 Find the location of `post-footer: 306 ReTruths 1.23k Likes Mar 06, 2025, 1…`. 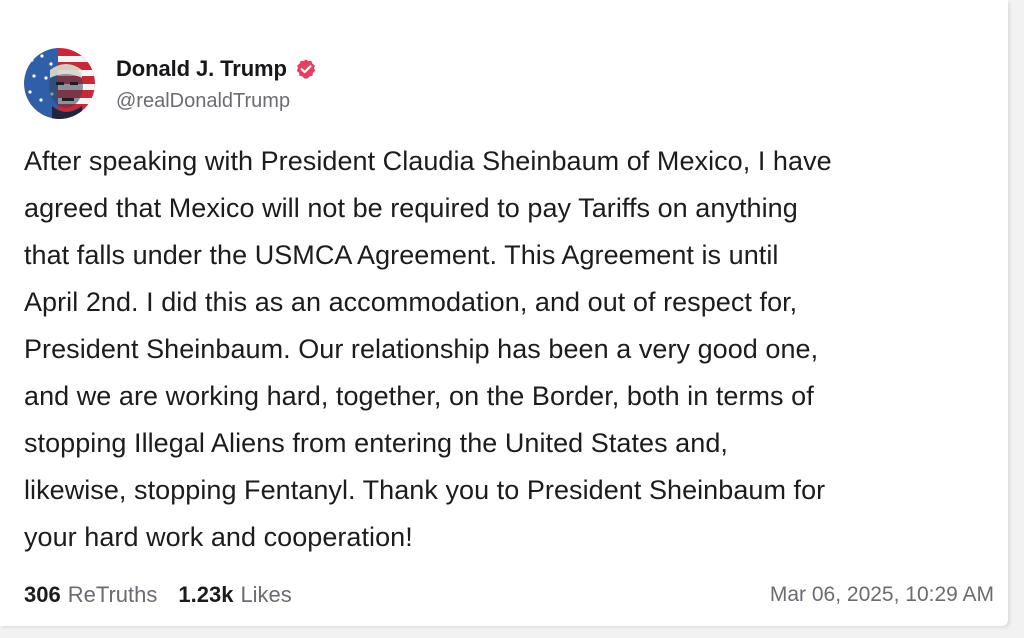

post-footer: 306 ReTruths 1.23k Likes Mar 06, 2025, 1… is located at coordinates (509, 595).